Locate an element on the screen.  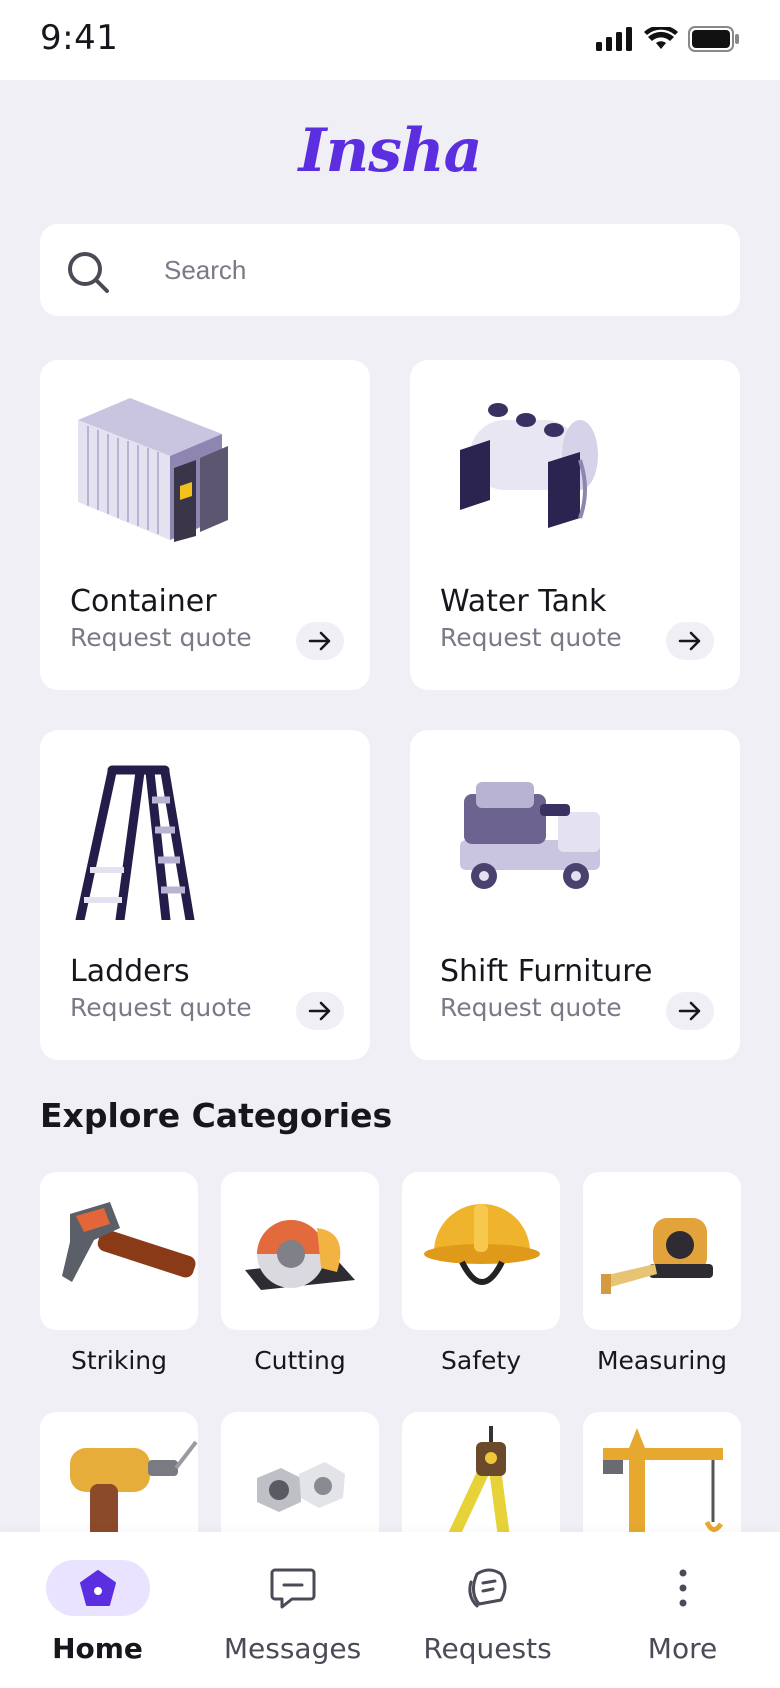
service-card-shift-furniture: Shift Furniture Request quote is located at coordinates (575, 895).